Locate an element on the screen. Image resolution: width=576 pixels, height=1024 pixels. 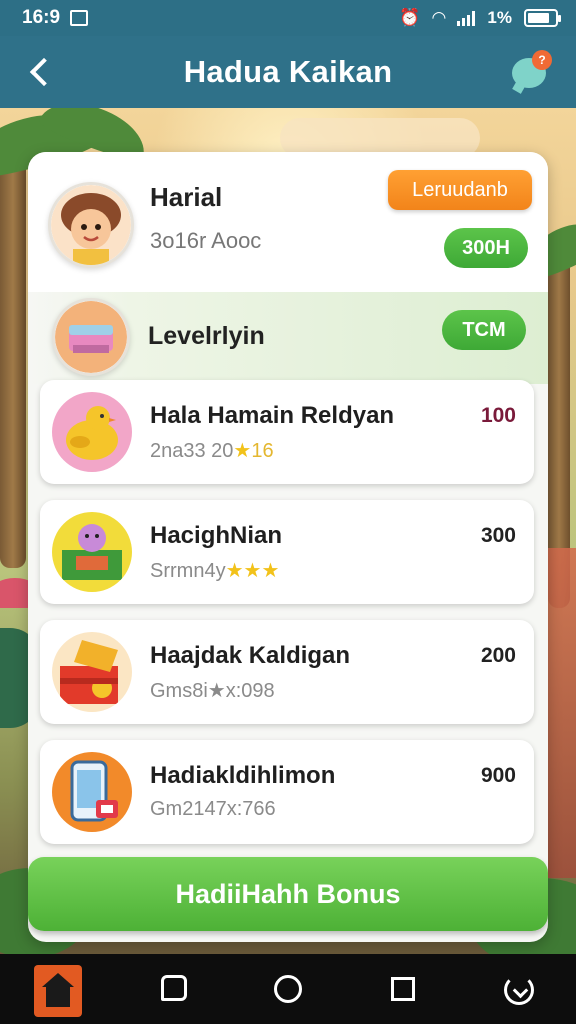
circle-home-icon is located at coordinates (287, 989).